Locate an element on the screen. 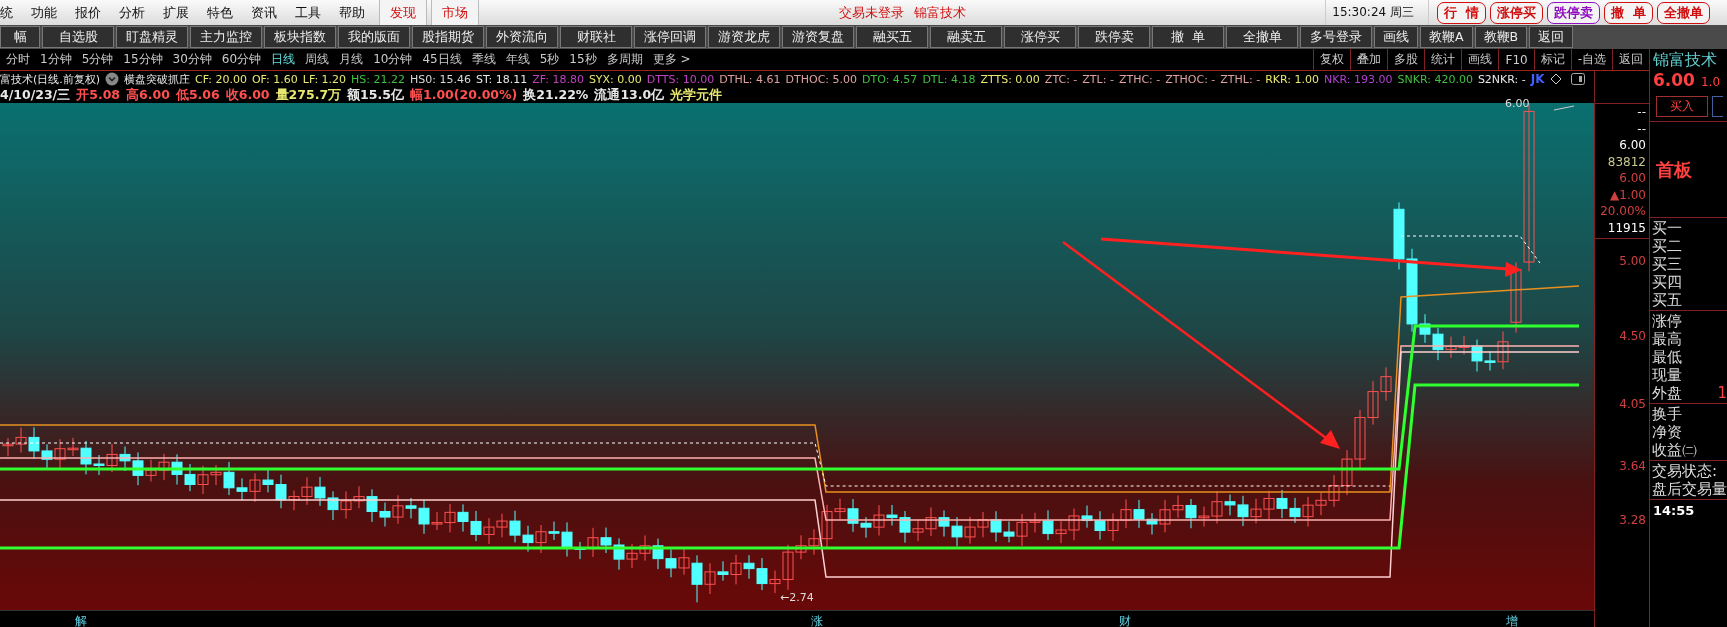 The height and width of the screenshot is (627, 1727). chart-tool-button: 统计 is located at coordinates (1443, 59).